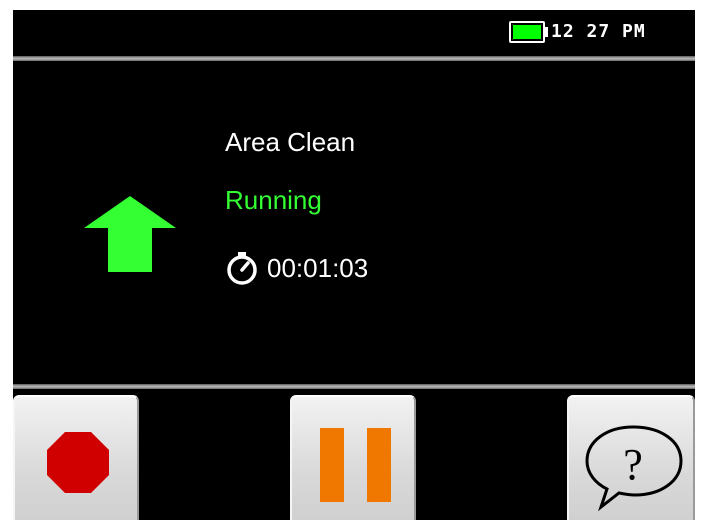  Describe the element at coordinates (273, 200) in the screenshot. I see `job-status: Running` at that location.